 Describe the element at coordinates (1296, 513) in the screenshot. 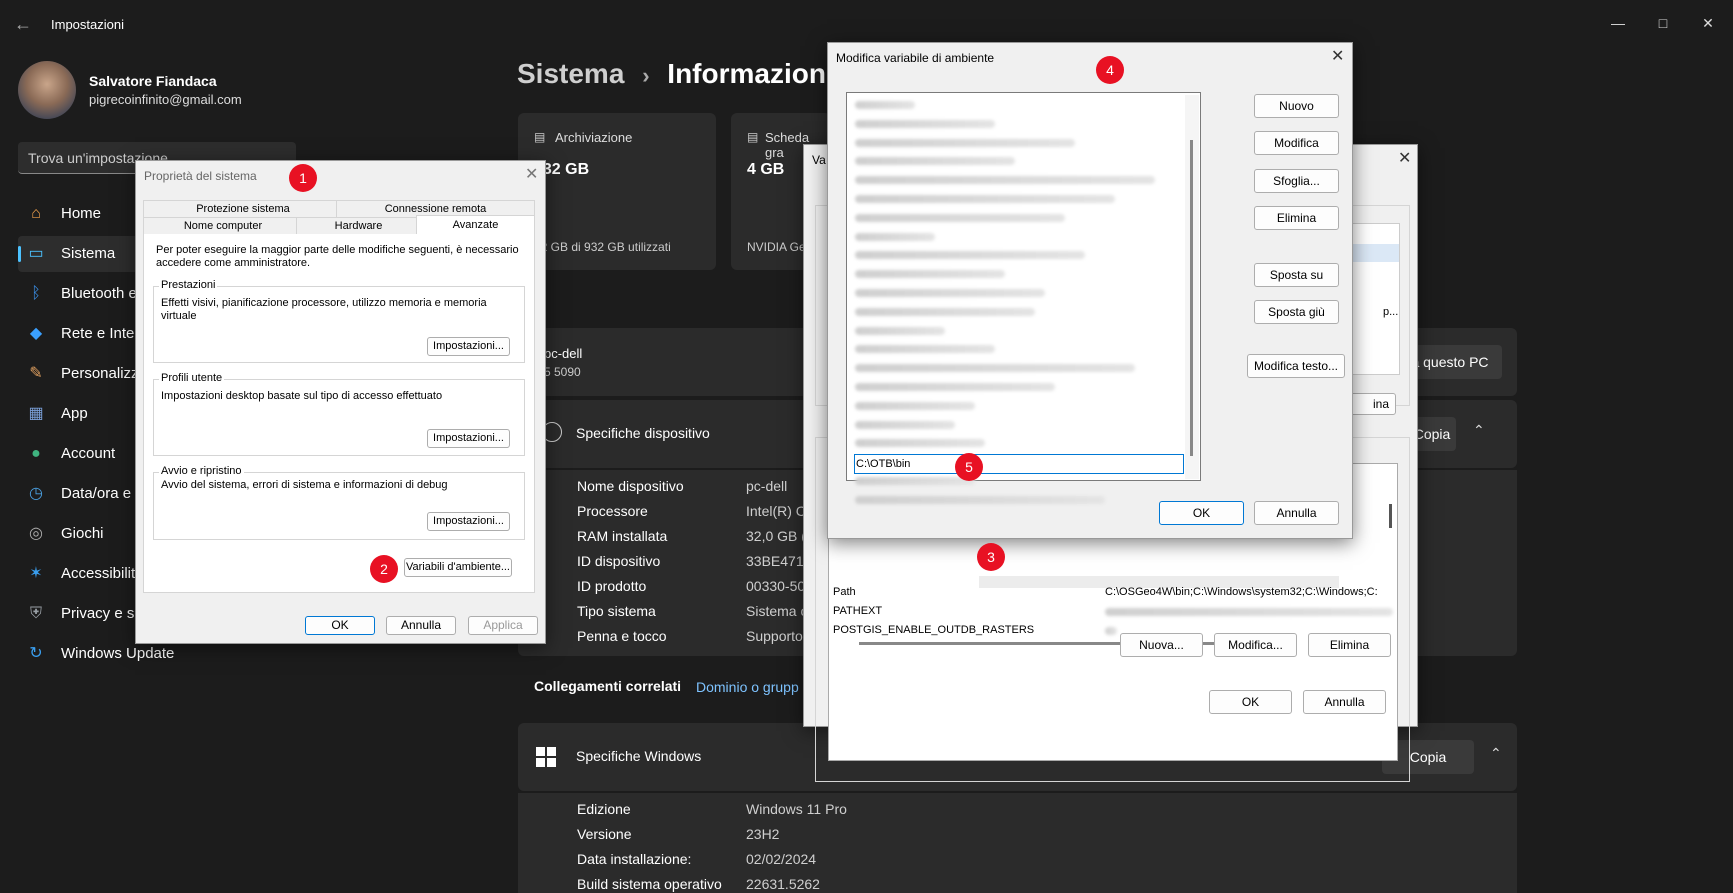

I see `edit-var-cancel-button: Annulla` at that location.